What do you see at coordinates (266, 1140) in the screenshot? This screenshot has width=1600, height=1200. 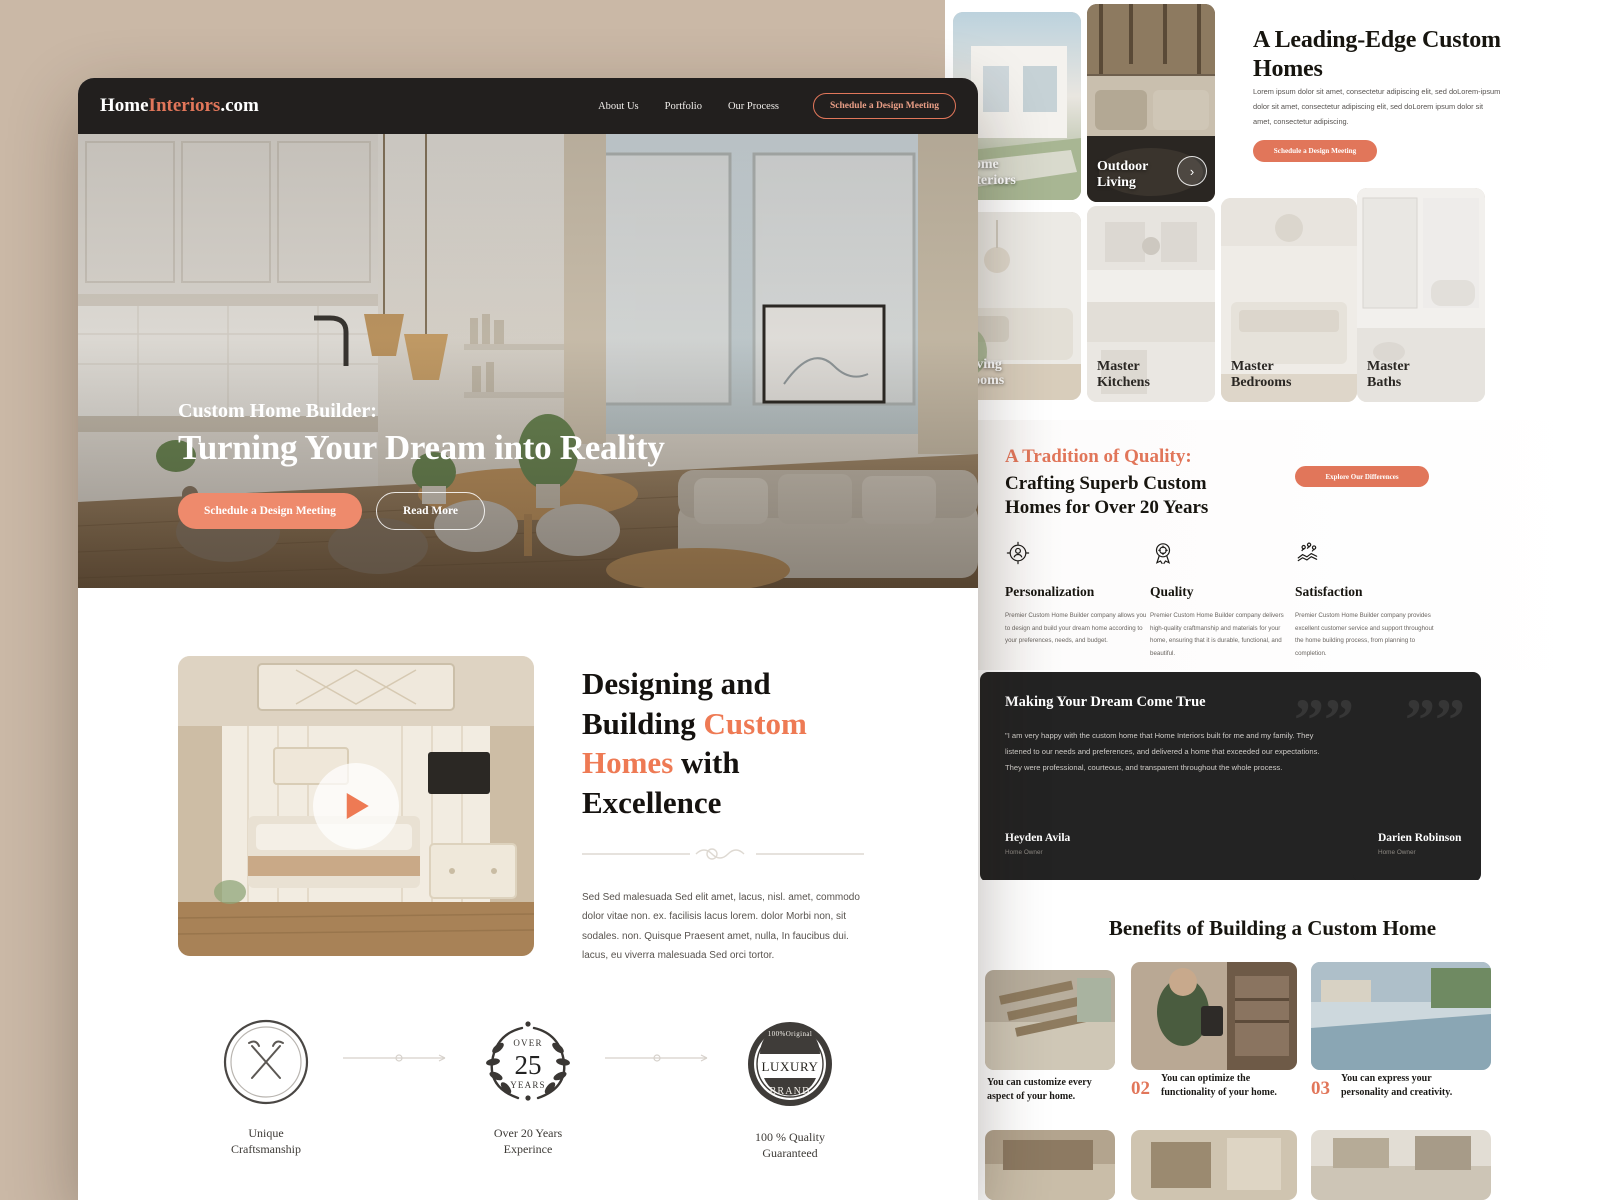 I see `badge-label: Unique Craftsmanship` at bounding box center [266, 1140].